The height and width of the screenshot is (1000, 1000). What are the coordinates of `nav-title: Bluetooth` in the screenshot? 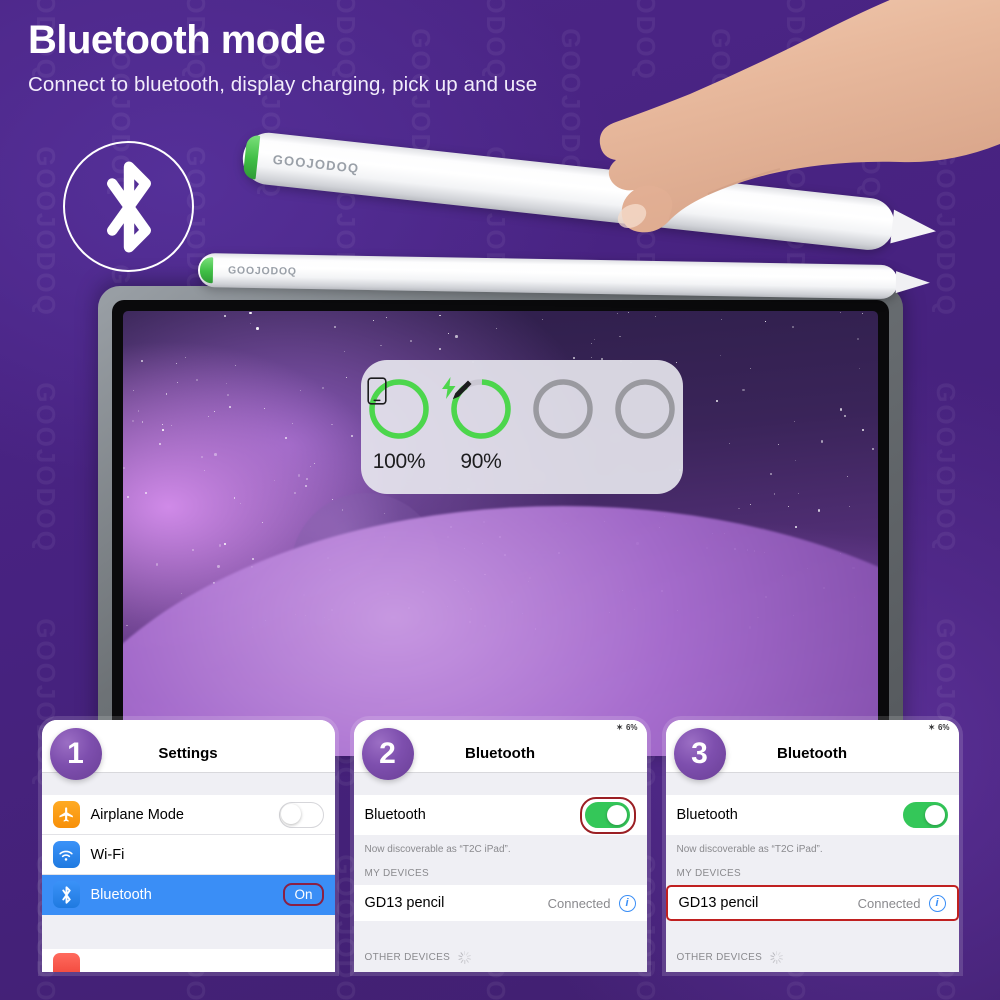 It's located at (500, 753).